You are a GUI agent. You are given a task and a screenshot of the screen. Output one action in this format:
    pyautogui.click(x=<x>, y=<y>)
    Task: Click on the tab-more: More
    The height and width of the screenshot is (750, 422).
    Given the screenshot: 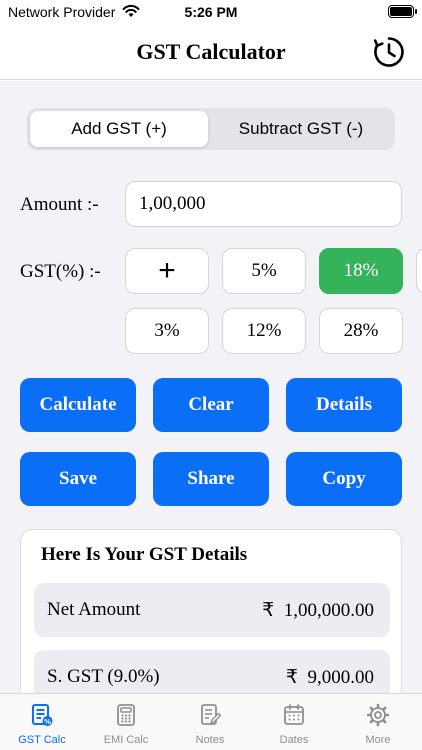 What is the action you would take?
    pyautogui.click(x=378, y=722)
    